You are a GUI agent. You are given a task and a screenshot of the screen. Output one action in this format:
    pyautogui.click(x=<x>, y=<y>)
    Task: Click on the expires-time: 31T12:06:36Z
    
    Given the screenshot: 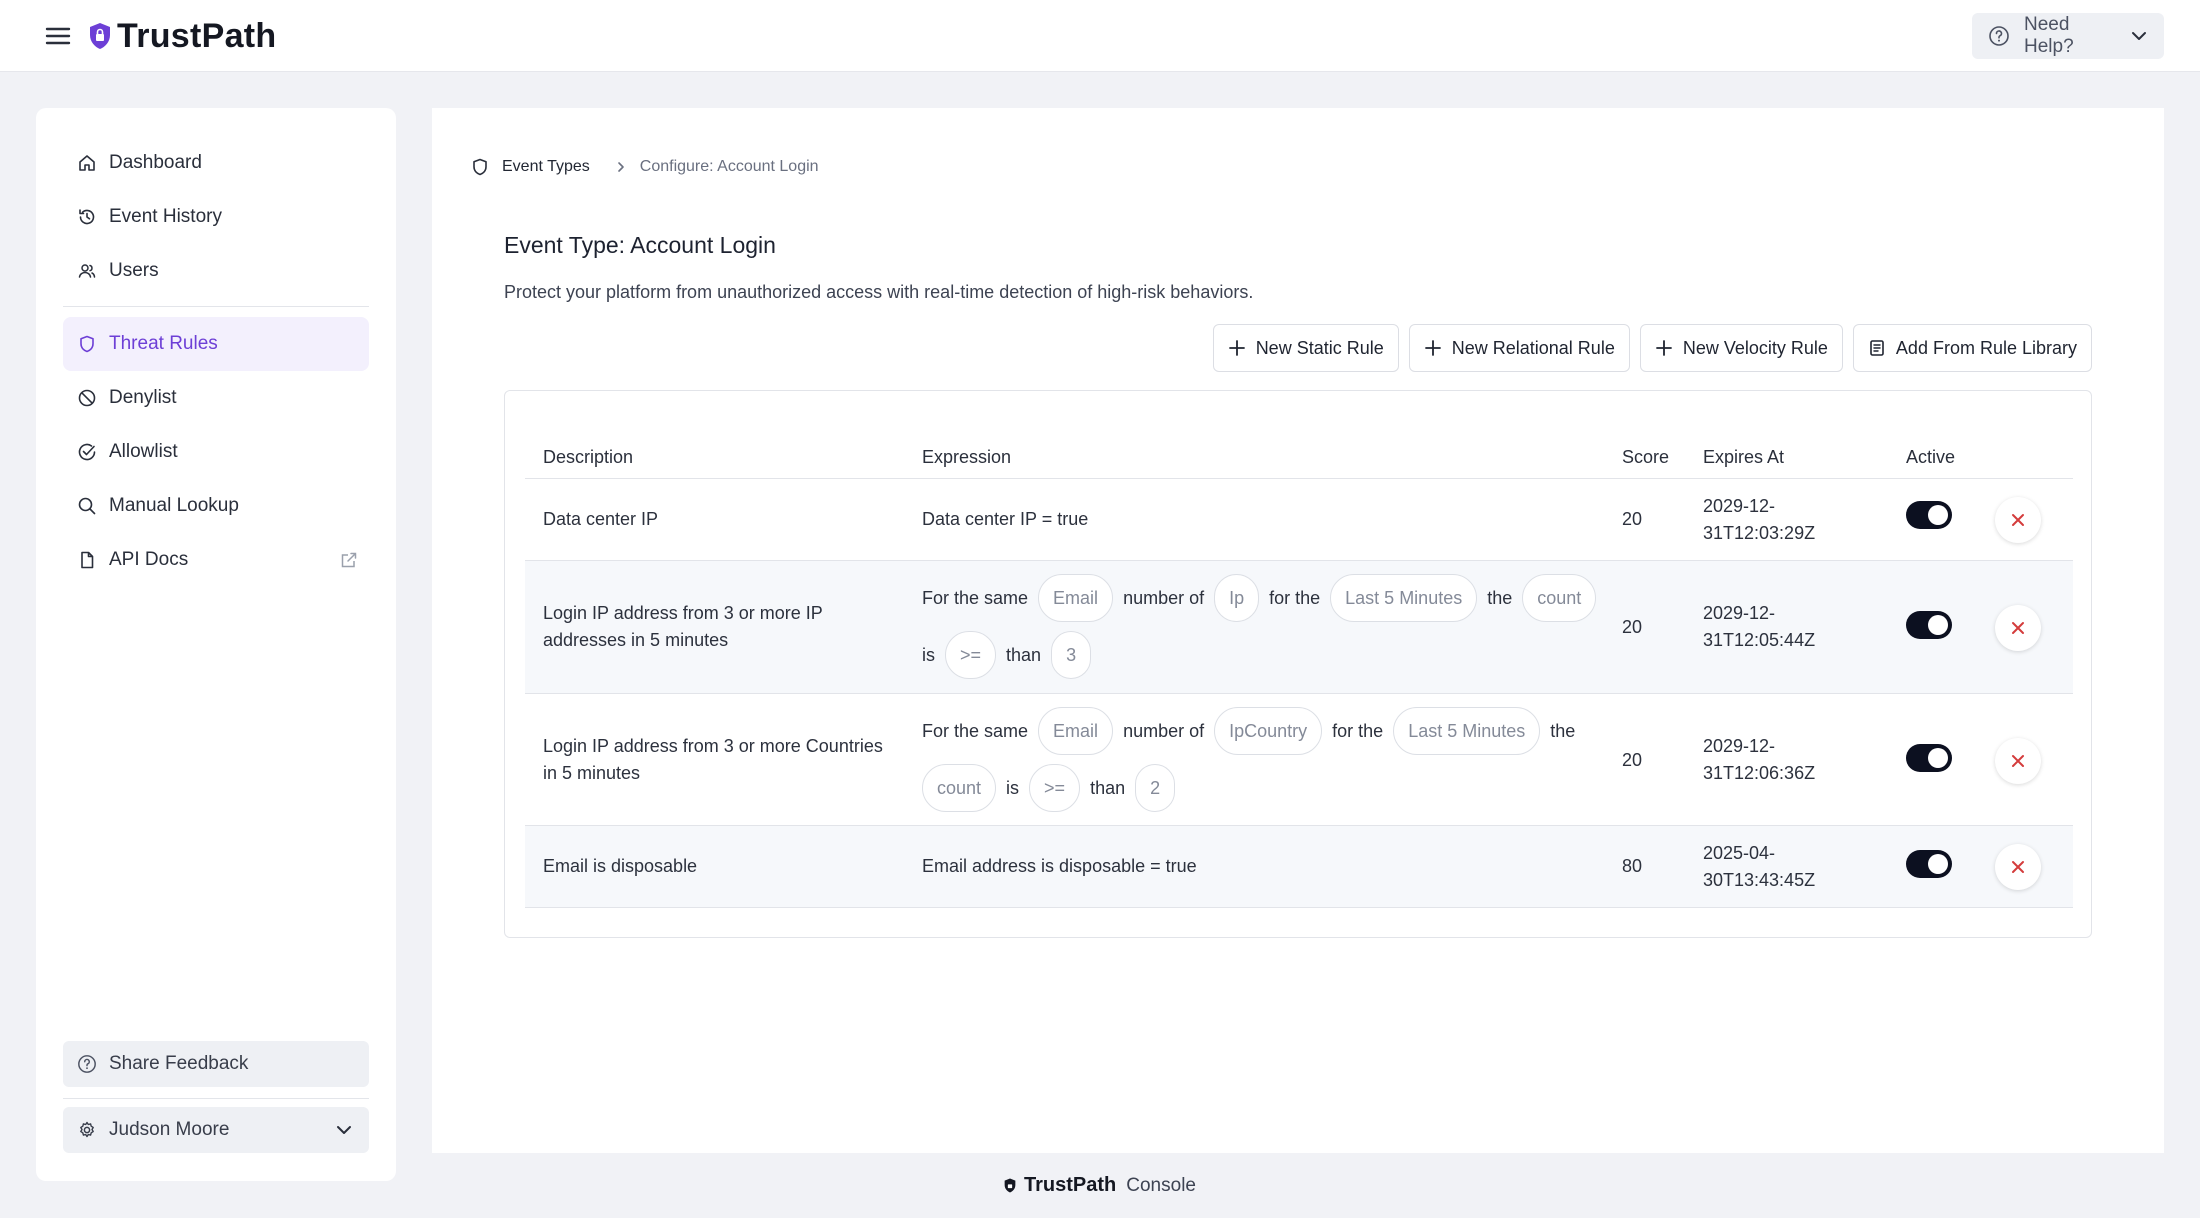 What is the action you would take?
    pyautogui.click(x=1759, y=773)
    